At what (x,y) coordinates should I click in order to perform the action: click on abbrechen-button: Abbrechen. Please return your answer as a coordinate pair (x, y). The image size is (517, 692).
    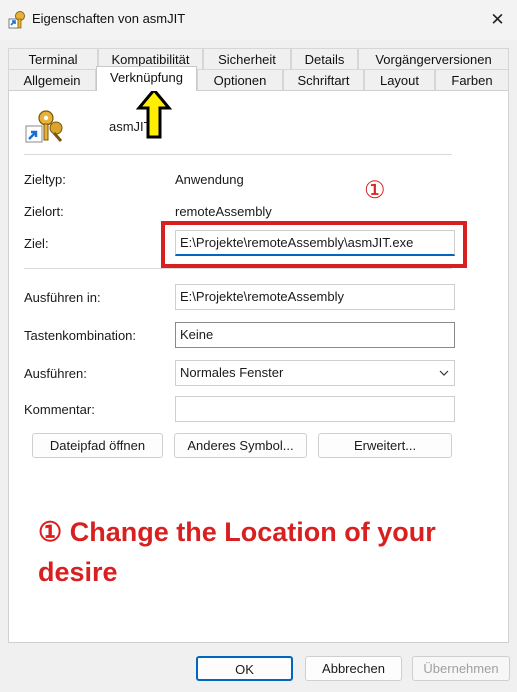
    Looking at the image, I should click on (353, 668).